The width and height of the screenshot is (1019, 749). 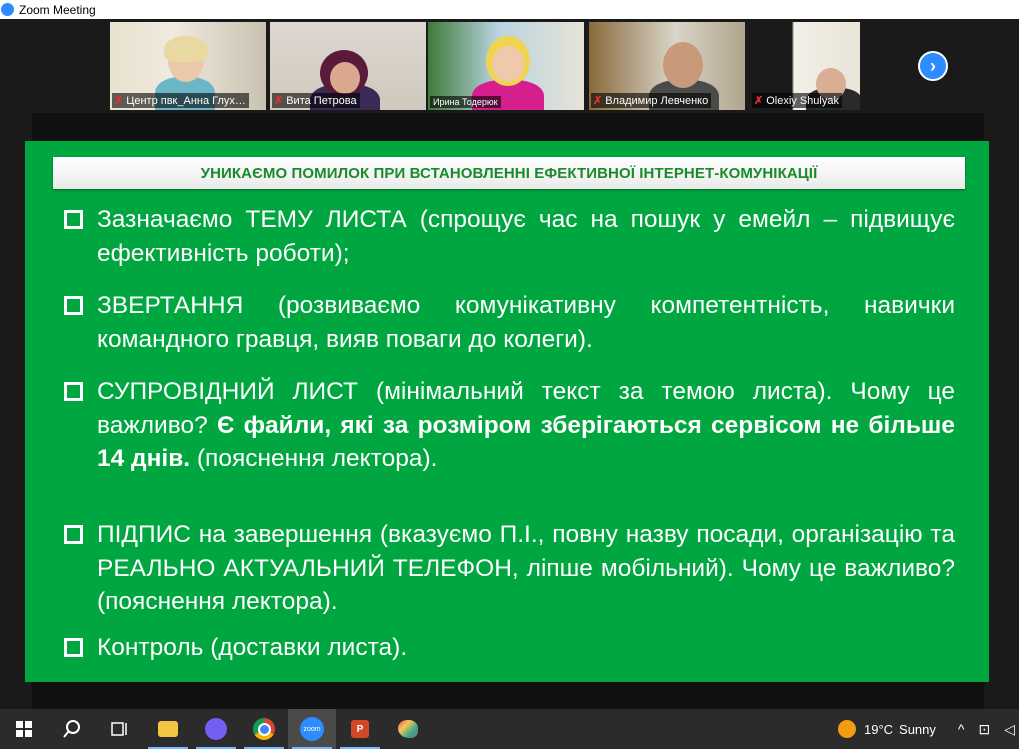 I want to click on file-explorer-button, so click(x=168, y=729).